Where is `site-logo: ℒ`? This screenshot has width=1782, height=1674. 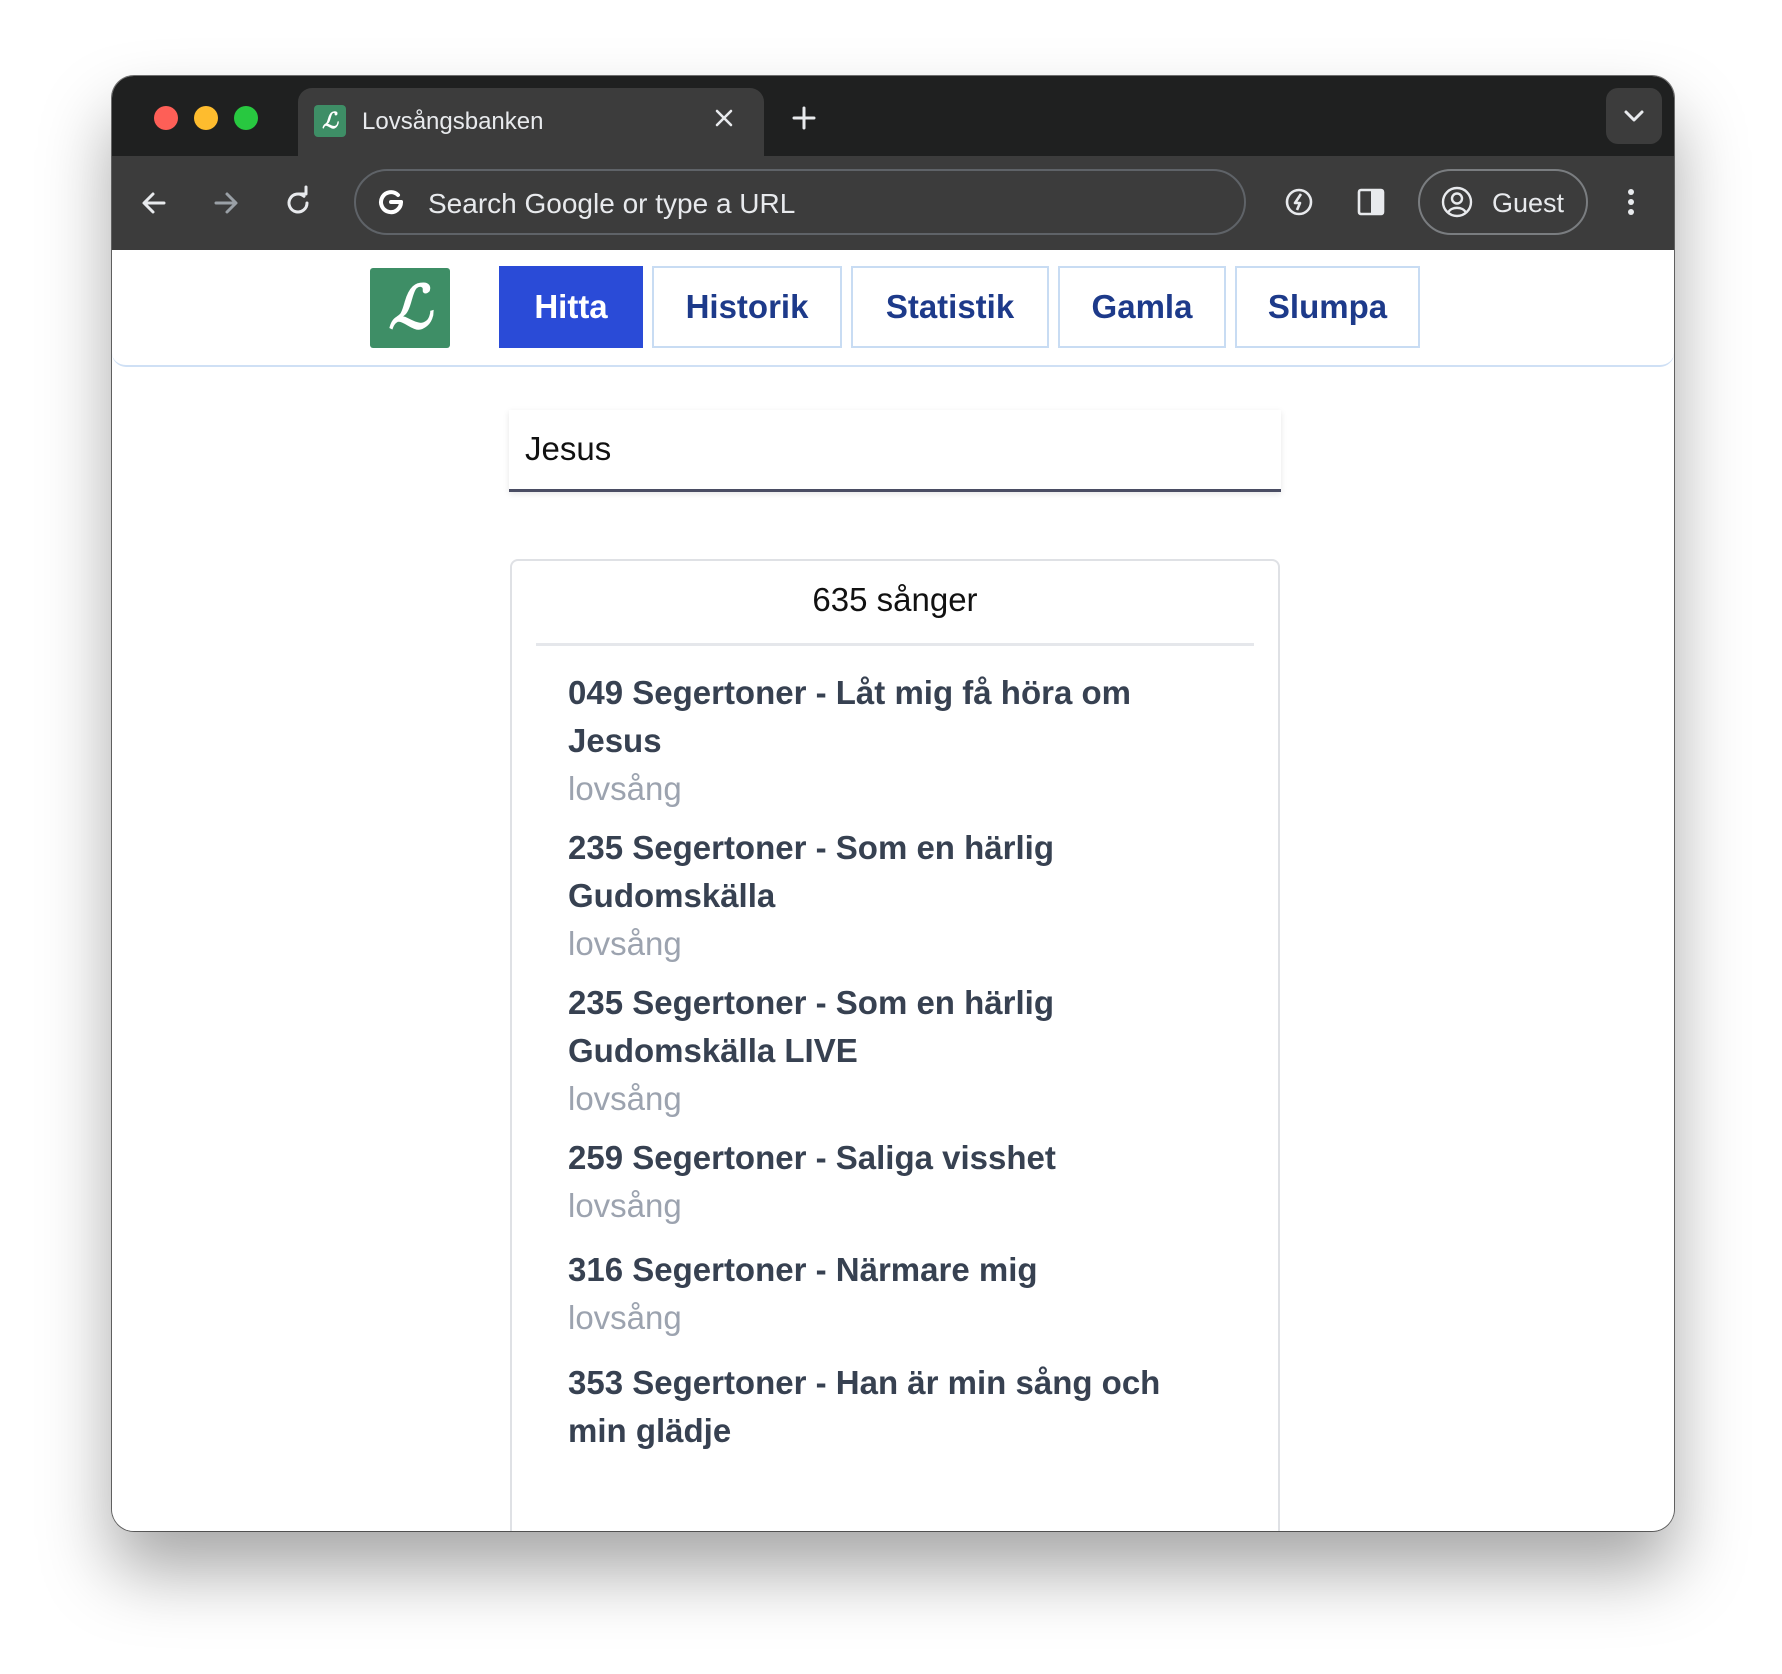
site-logo: ℒ is located at coordinates (410, 308).